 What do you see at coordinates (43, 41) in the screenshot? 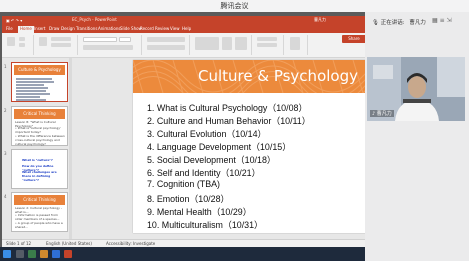
I see `new-slide-button` at bounding box center [43, 41].